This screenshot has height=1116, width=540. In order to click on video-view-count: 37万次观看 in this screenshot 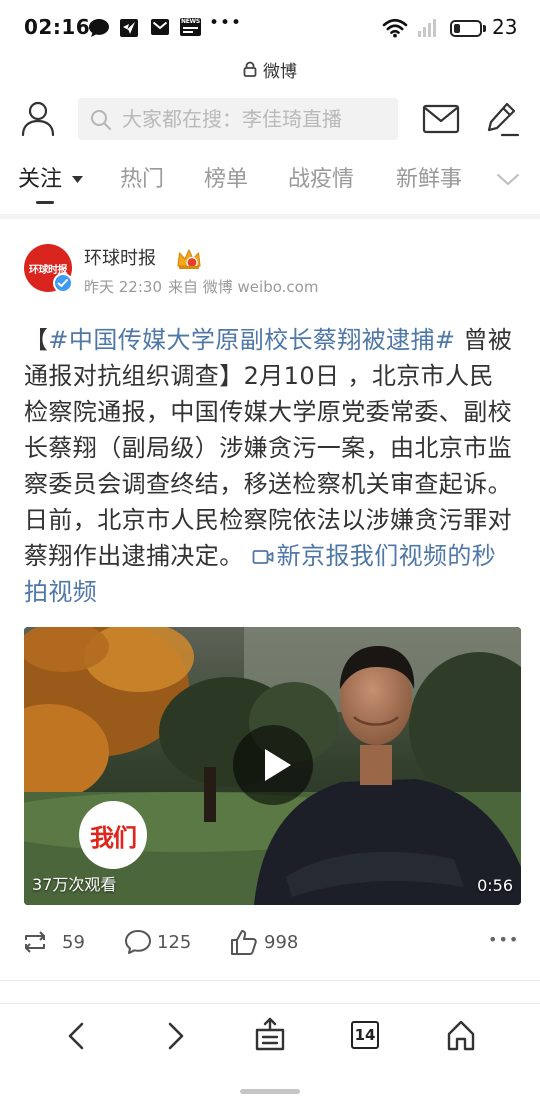, I will do `click(74, 884)`.